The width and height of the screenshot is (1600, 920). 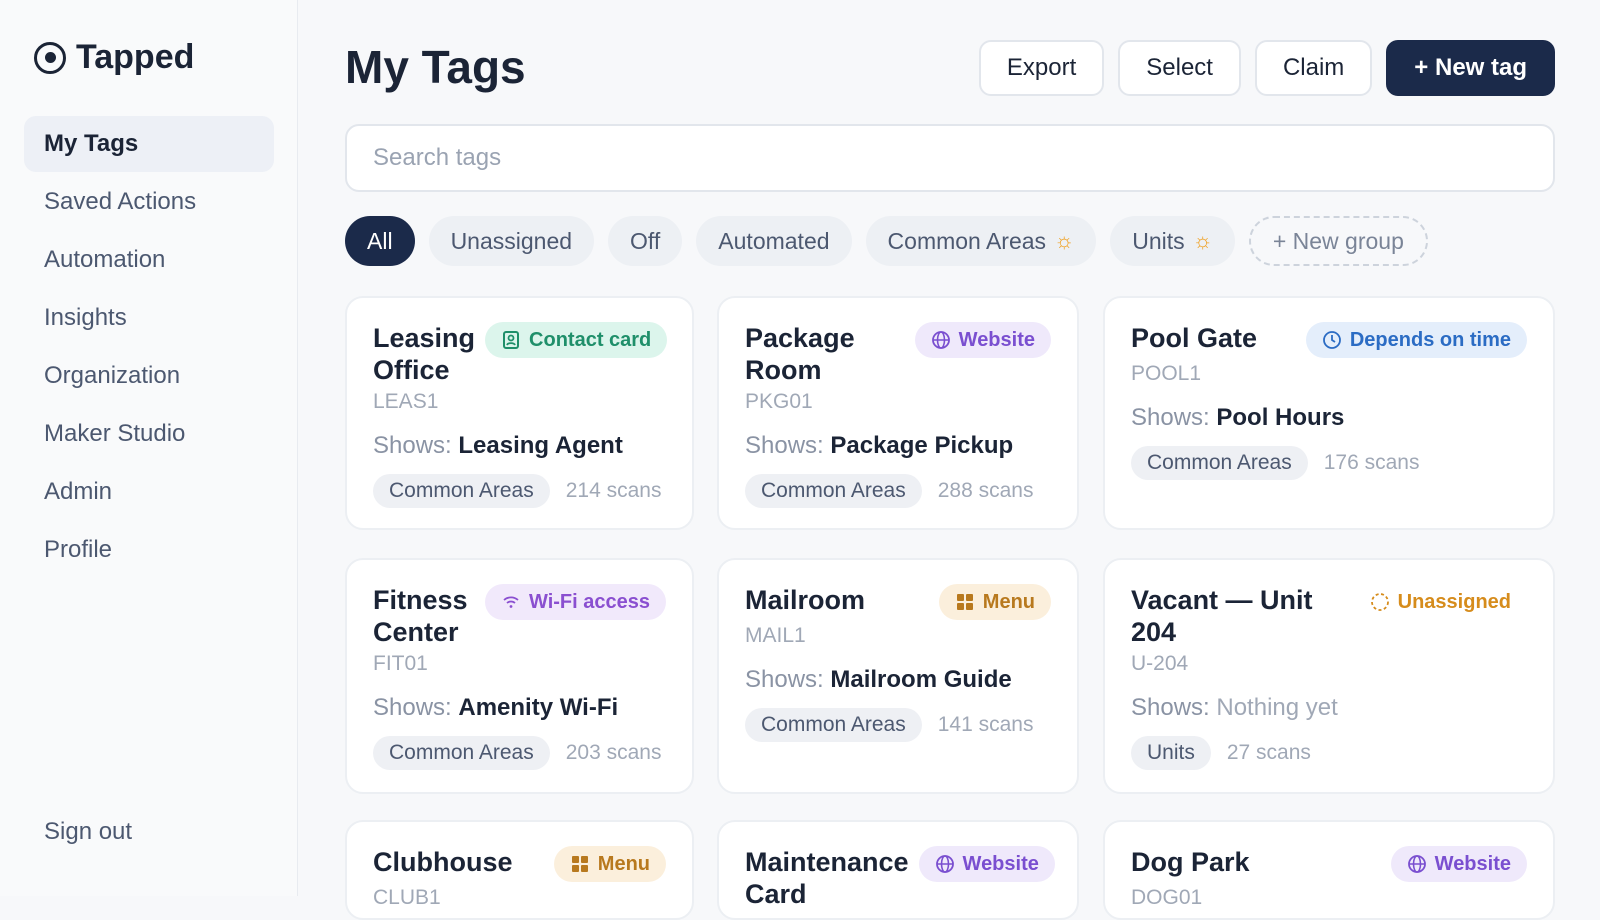 What do you see at coordinates (407, 897) in the screenshot?
I see `tag-code: CLUB1` at bounding box center [407, 897].